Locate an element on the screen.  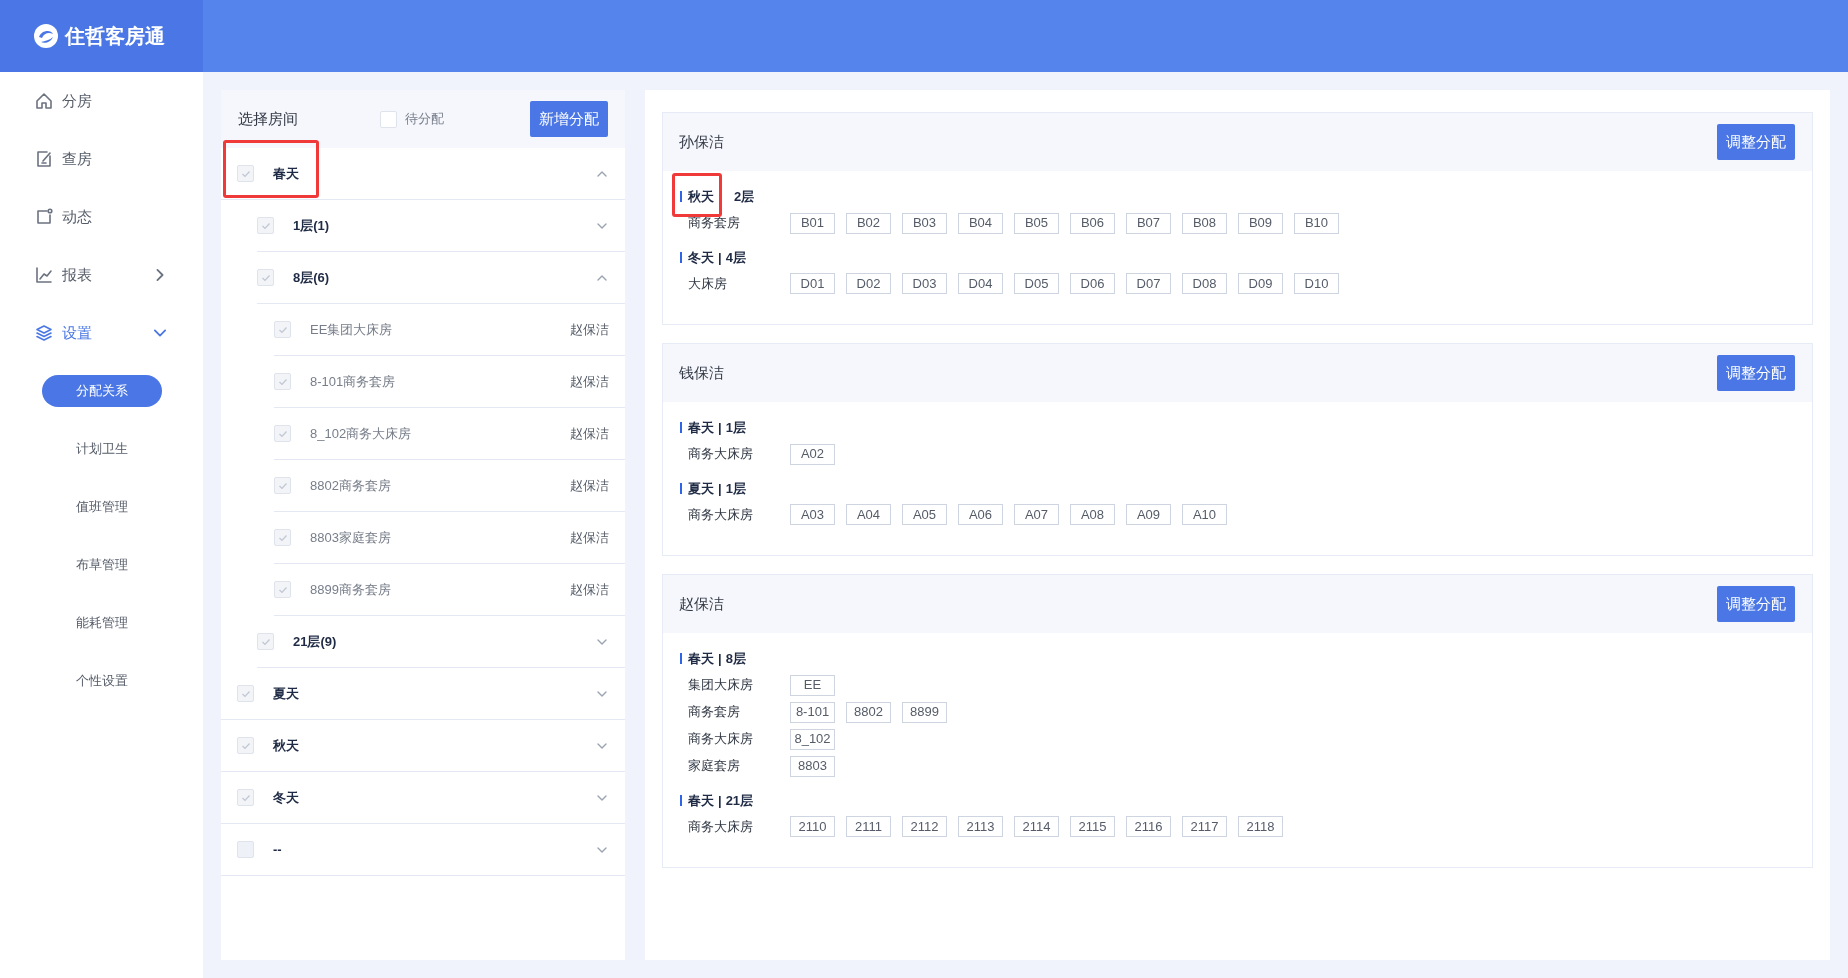
tree-row: 秋天 is located at coordinates (423, 745).